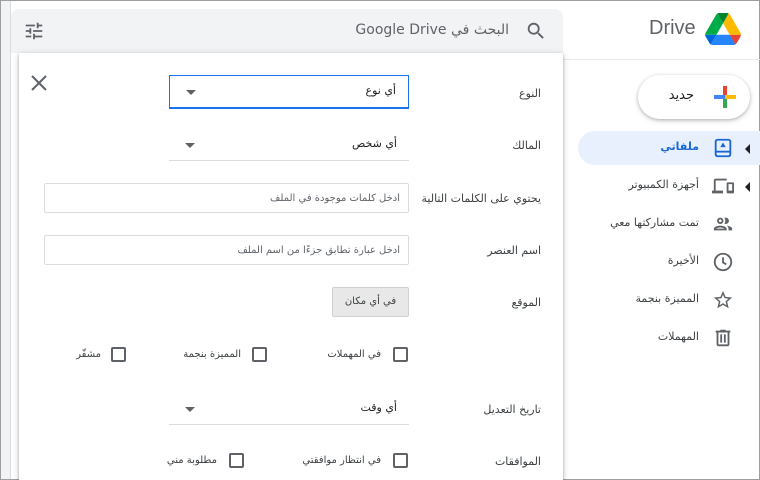 Image resolution: width=760 pixels, height=480 pixels. What do you see at coordinates (530, 93) in the screenshot?
I see `type-label: النوع` at bounding box center [530, 93].